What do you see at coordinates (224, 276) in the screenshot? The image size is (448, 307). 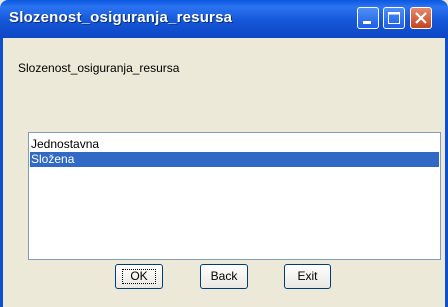 I see `back-button: Back` at bounding box center [224, 276].